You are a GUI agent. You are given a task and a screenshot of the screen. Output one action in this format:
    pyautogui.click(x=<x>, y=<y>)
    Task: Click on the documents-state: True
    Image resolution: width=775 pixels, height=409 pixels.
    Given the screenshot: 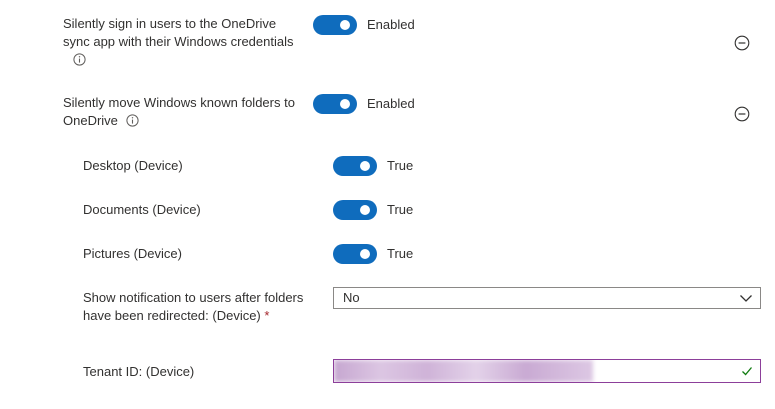 What is the action you would take?
    pyautogui.click(x=400, y=209)
    